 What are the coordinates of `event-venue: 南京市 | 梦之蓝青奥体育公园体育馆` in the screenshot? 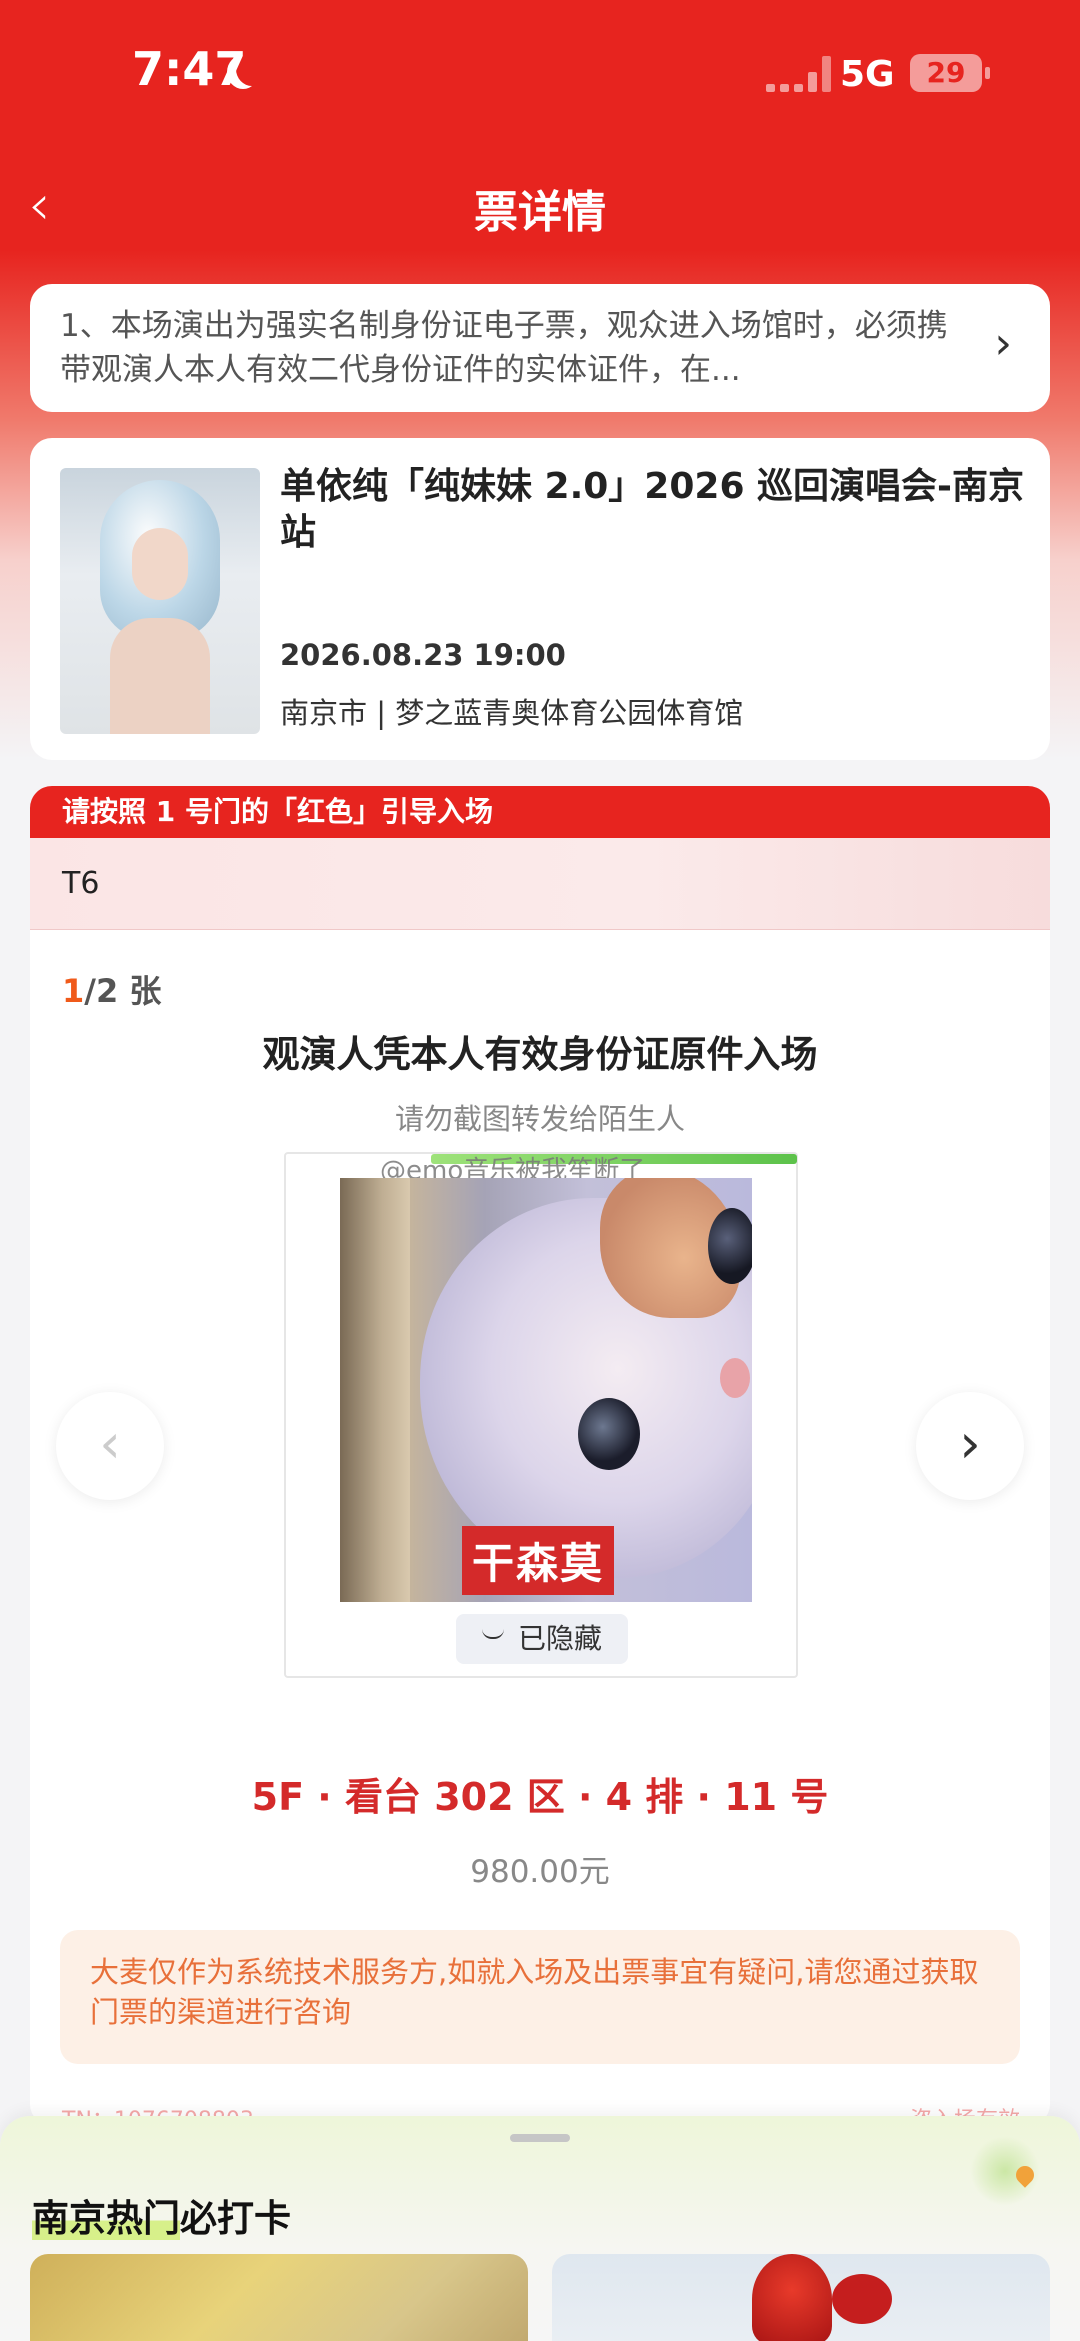 It's located at (512, 713).